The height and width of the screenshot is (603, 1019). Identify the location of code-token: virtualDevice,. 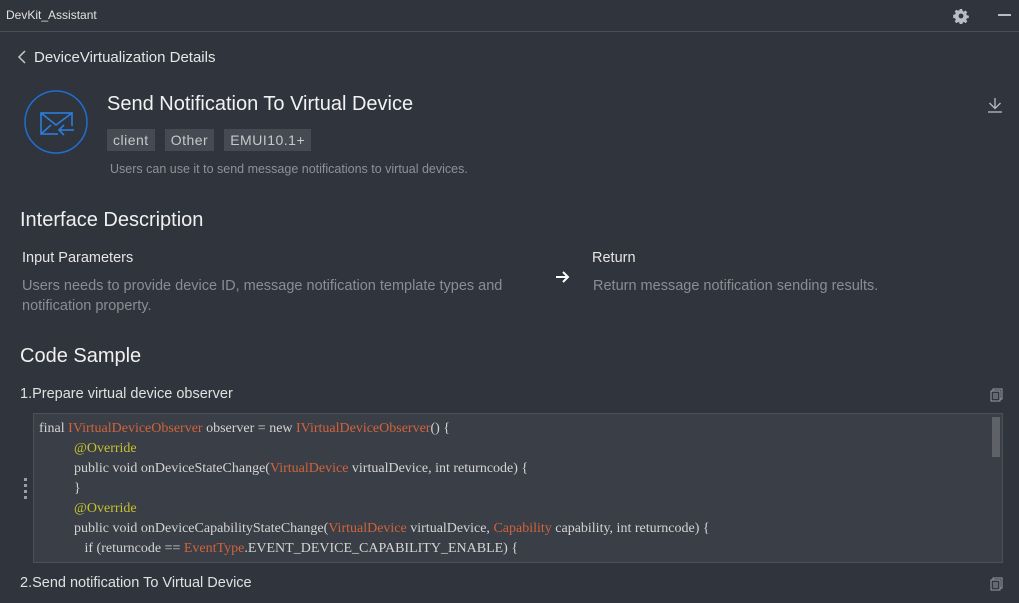
(450, 528).